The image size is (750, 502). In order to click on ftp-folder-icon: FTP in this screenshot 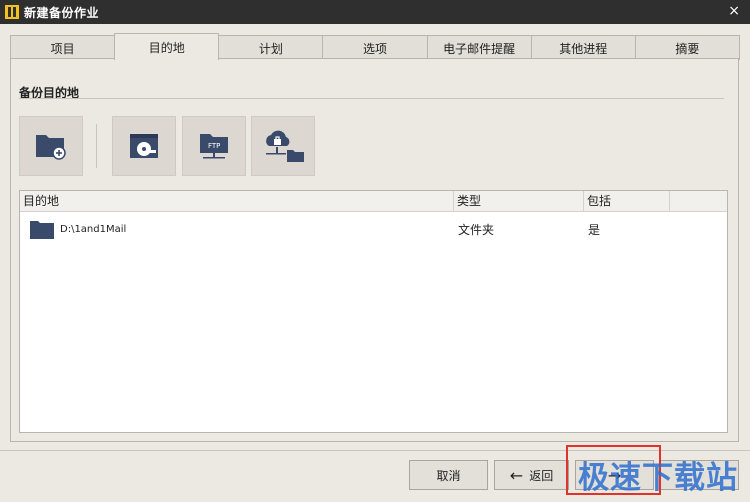, I will do `click(214, 146)`.